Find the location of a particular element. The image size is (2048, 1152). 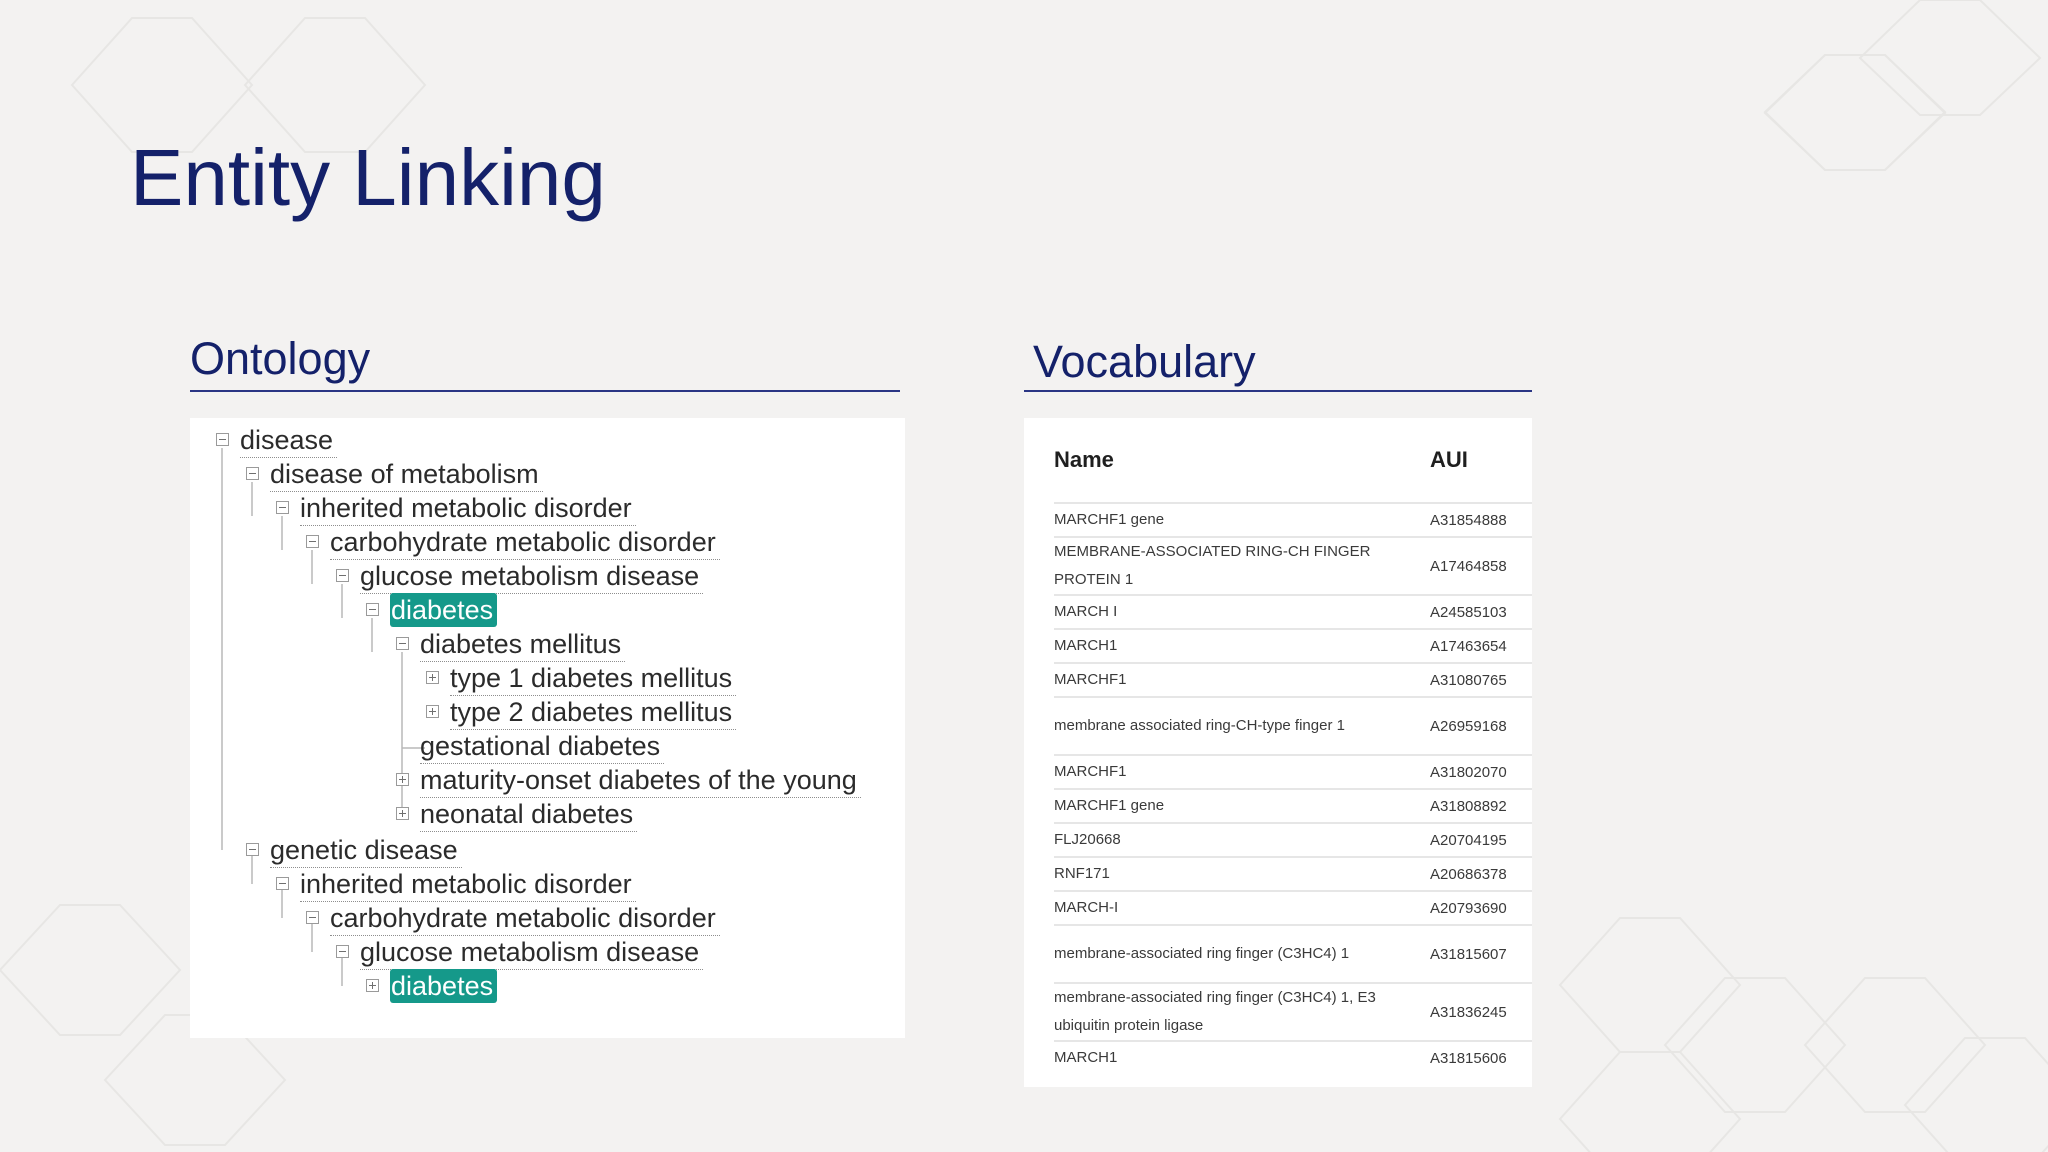

tree-node-label: neonatal diabetes is located at coordinates (529, 814).